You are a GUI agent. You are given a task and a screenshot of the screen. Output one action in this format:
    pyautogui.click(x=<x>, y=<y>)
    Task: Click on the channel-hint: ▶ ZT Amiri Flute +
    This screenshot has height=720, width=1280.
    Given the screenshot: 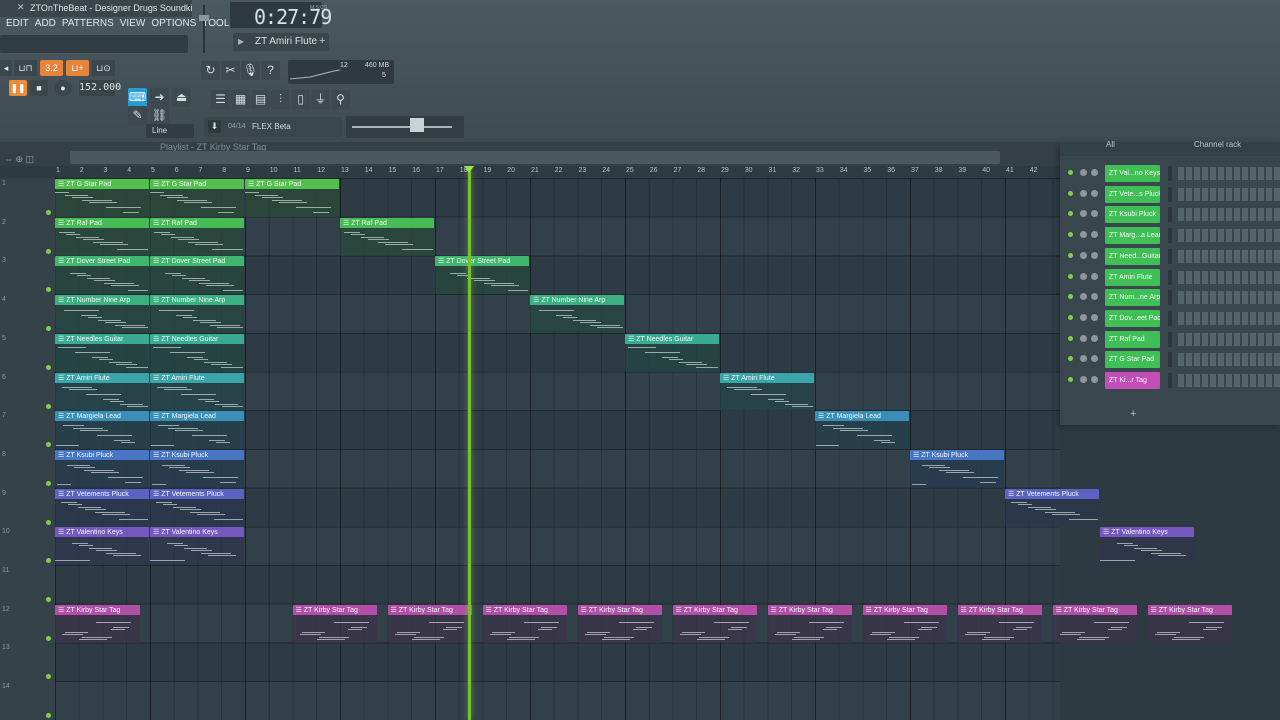 What is the action you would take?
    pyautogui.click(x=281, y=42)
    